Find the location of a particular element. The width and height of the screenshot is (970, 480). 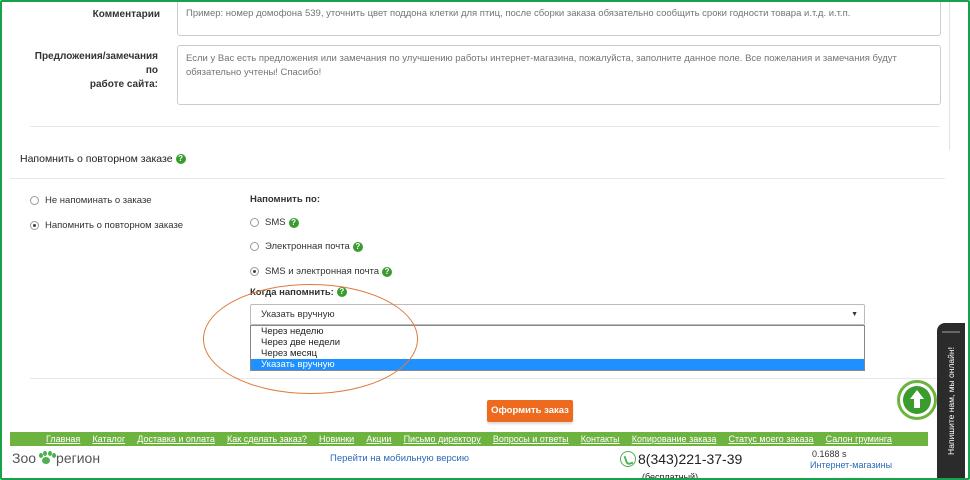

radio-label: Не напоминать о заказе is located at coordinates (98, 200).